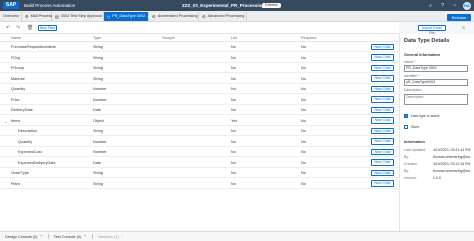 The width and height of the screenshot is (474, 241). What do you see at coordinates (442, 6) in the screenshot?
I see `help-icon: ?` at bounding box center [442, 6].